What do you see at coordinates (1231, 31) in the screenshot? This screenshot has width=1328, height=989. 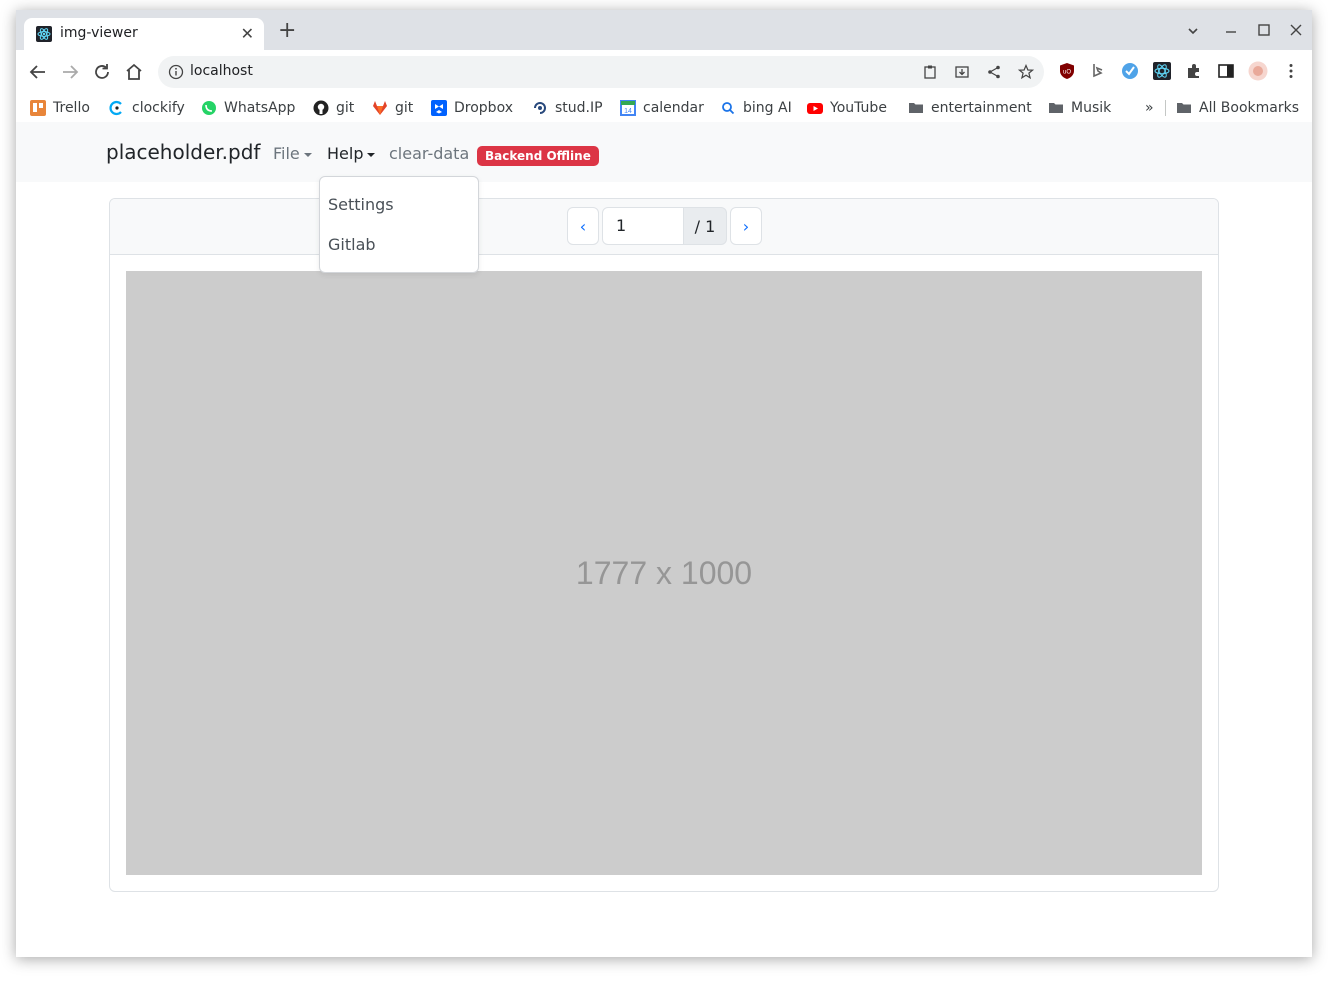 I see `minimize-icon` at bounding box center [1231, 31].